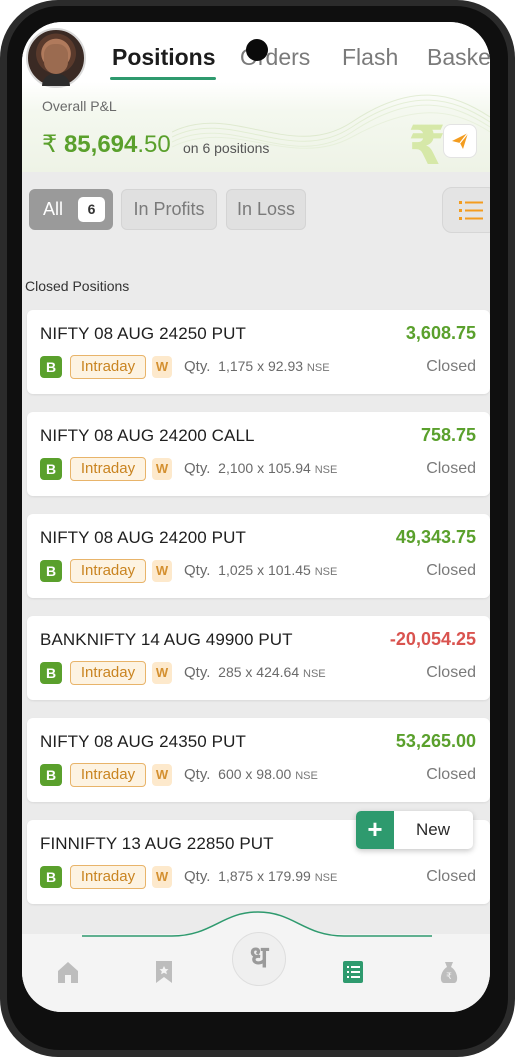  I want to click on bookmark-icon, so click(164, 972).